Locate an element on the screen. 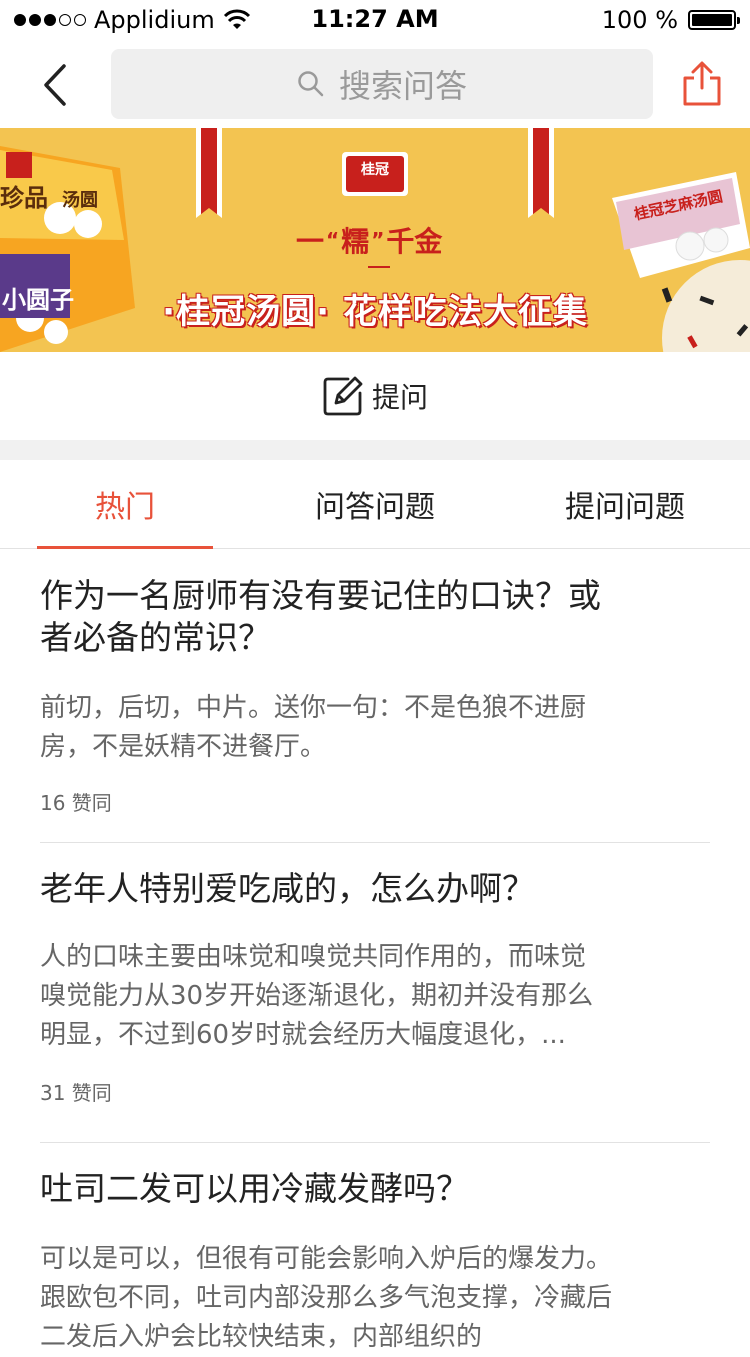 The width and height of the screenshot is (750, 1357). share-icon is located at coordinates (702, 84).